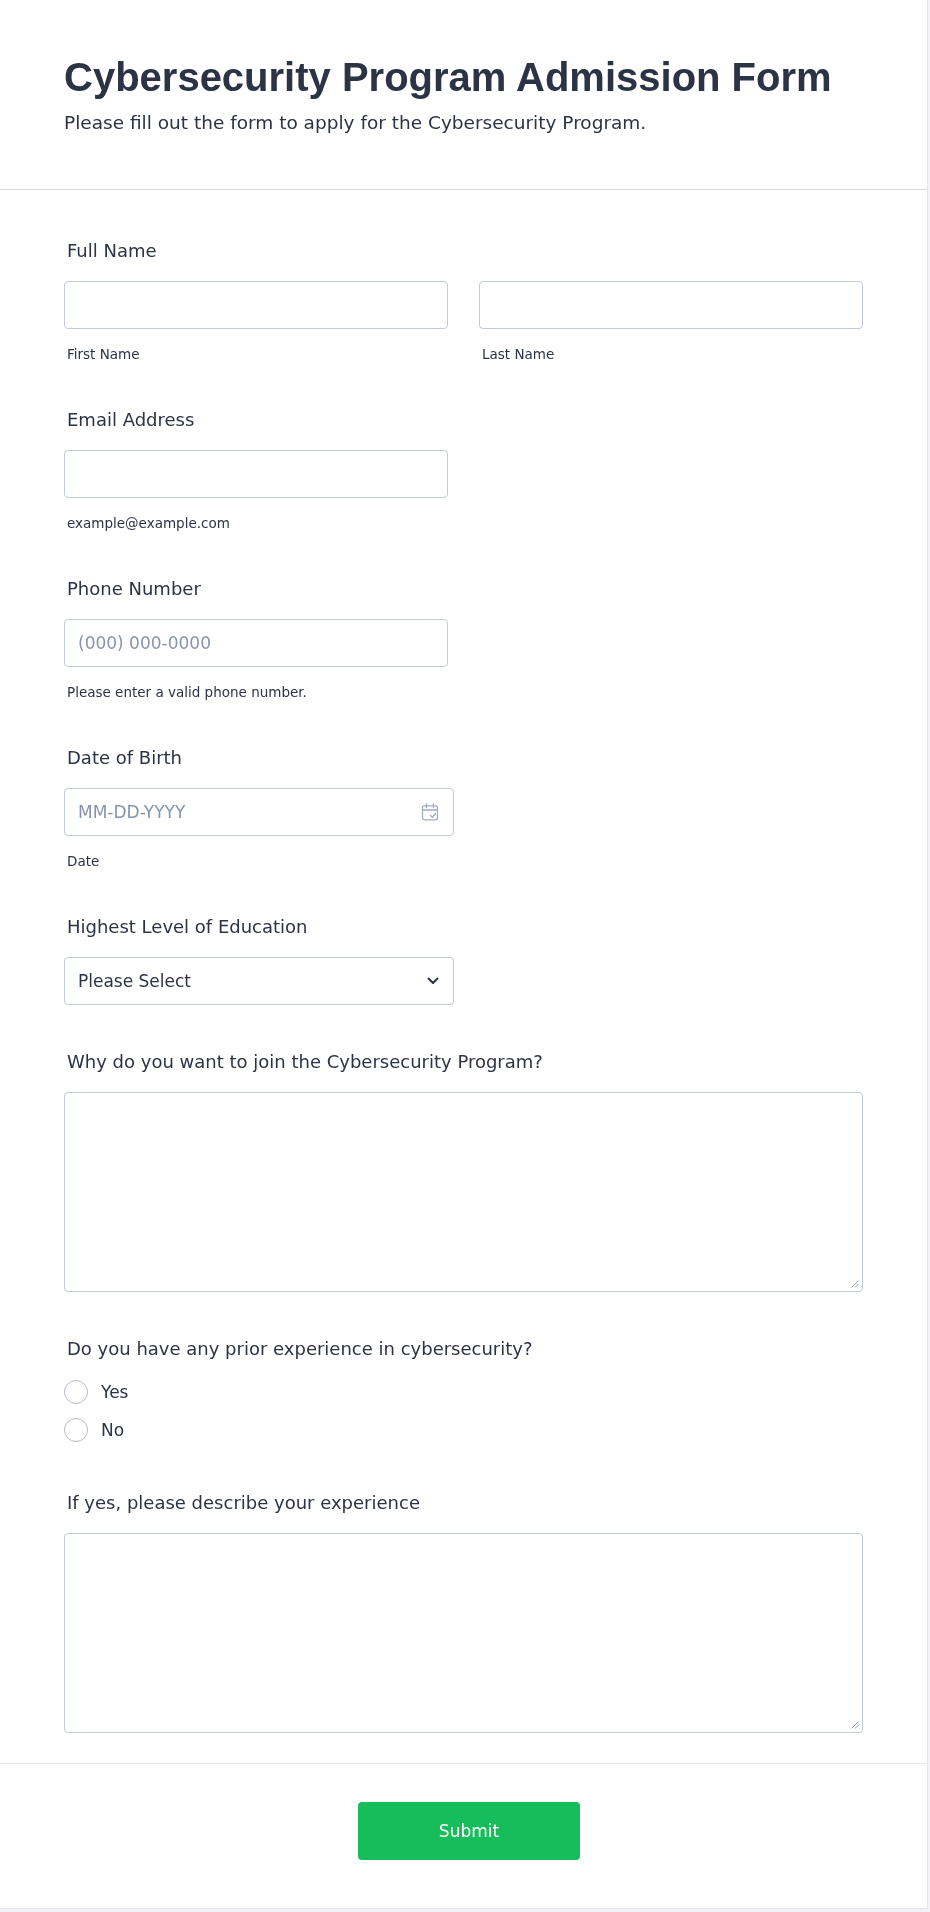 The height and width of the screenshot is (1912, 930). Describe the element at coordinates (112, 251) in the screenshot. I see `field-label: Full Name` at that location.